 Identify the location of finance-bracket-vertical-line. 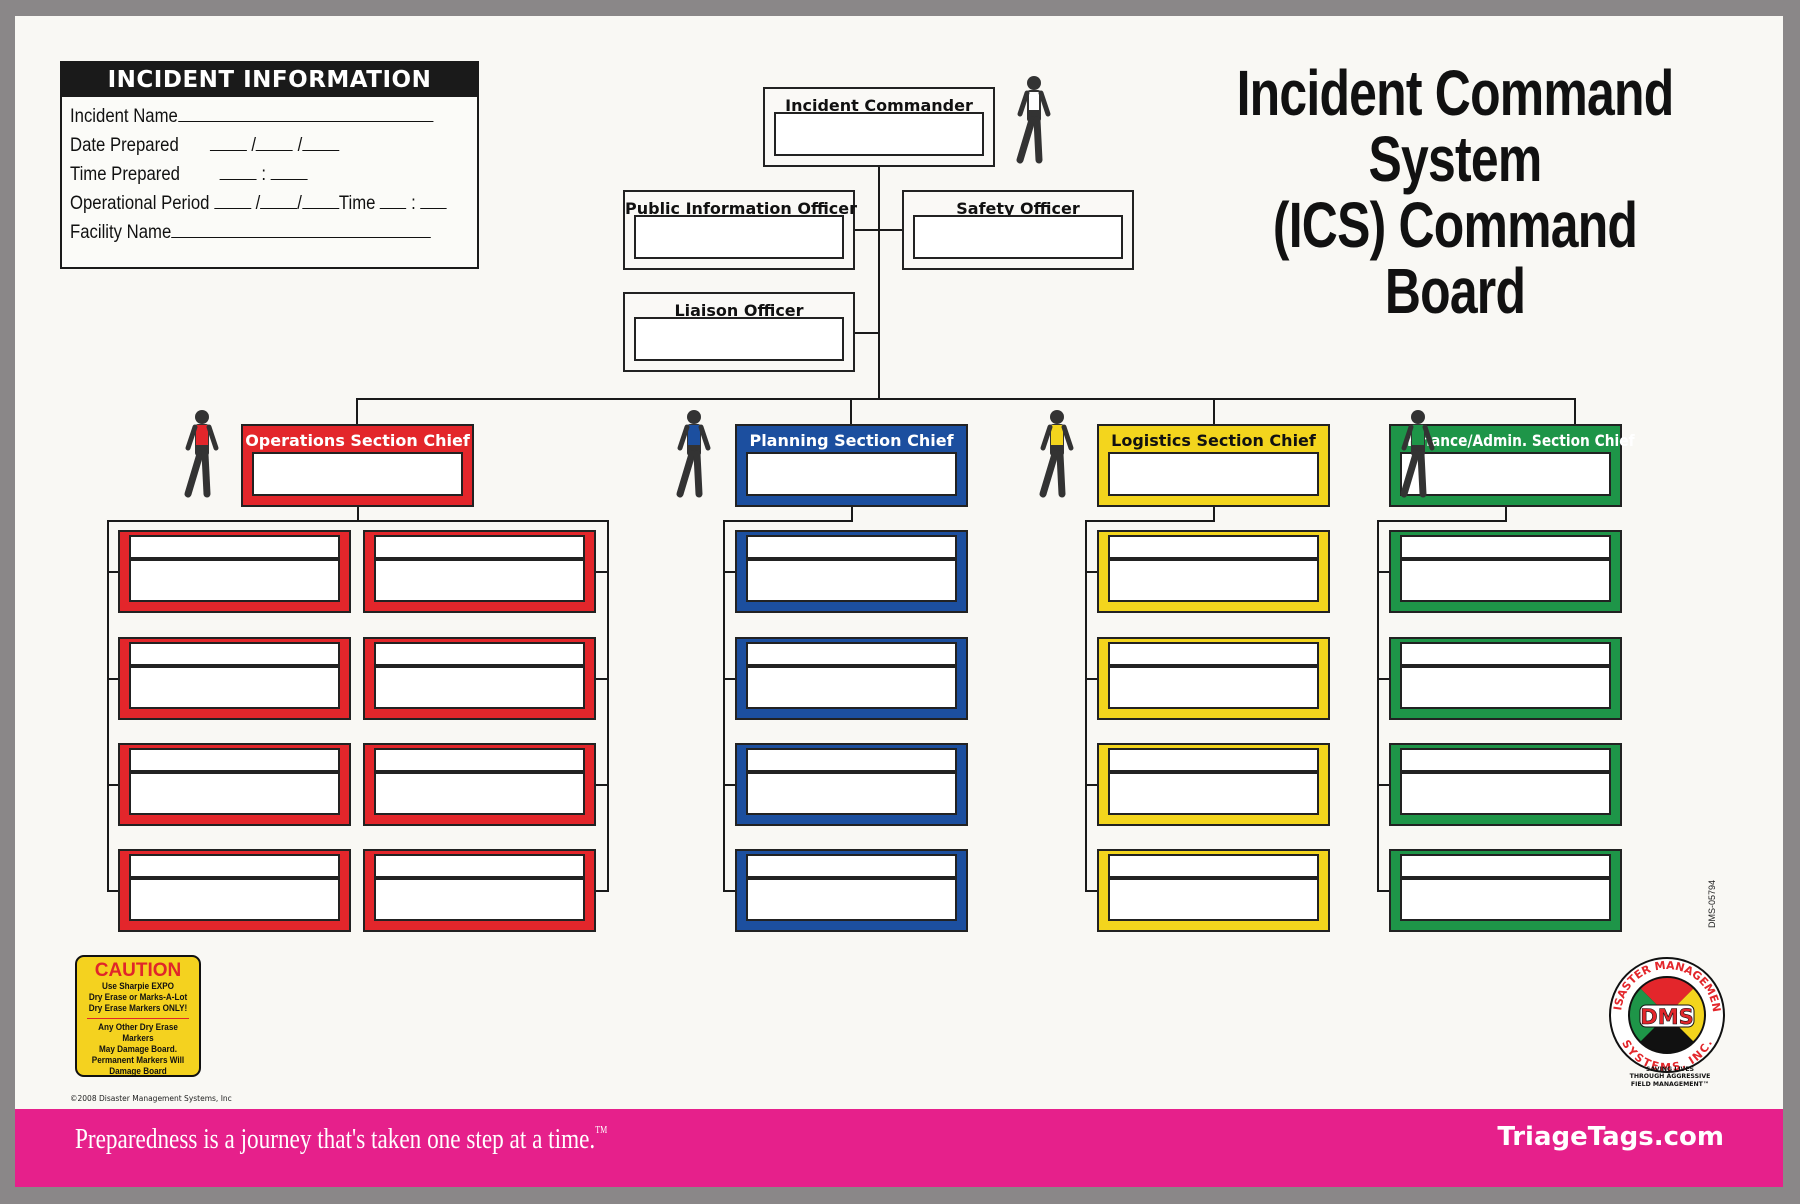
(1378, 706).